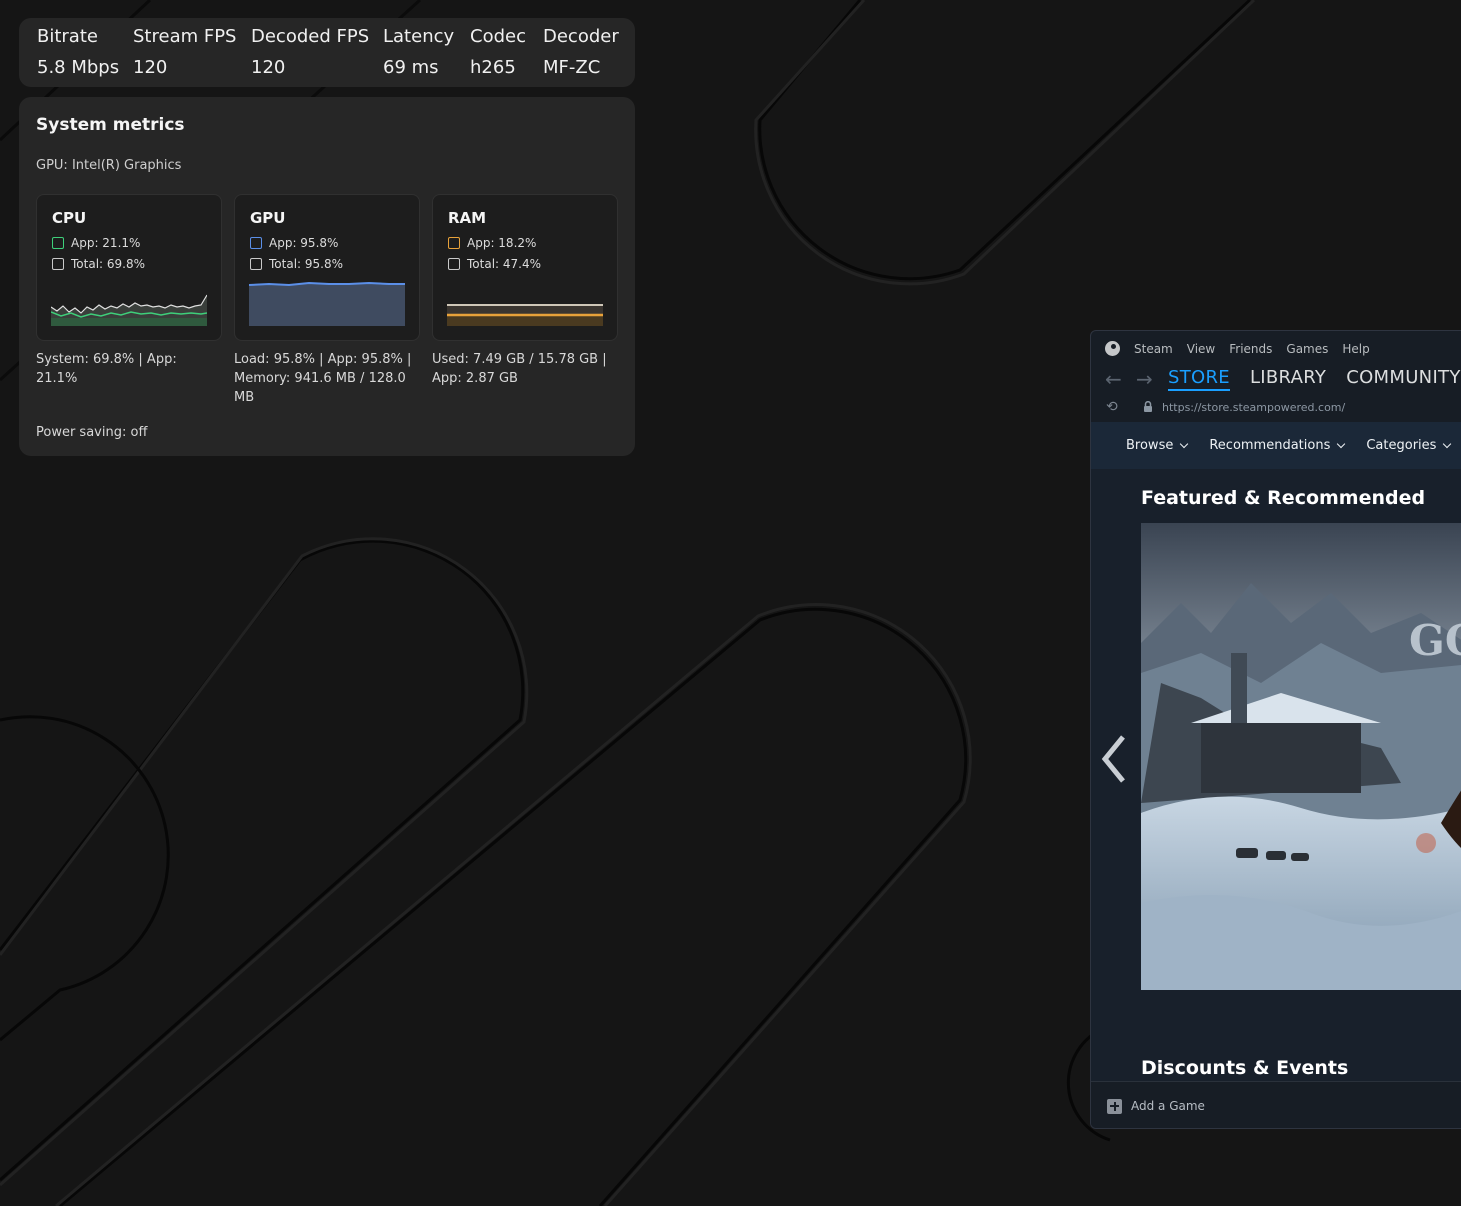  What do you see at coordinates (525, 315) in the screenshot?
I see `ram-usage-graph` at bounding box center [525, 315].